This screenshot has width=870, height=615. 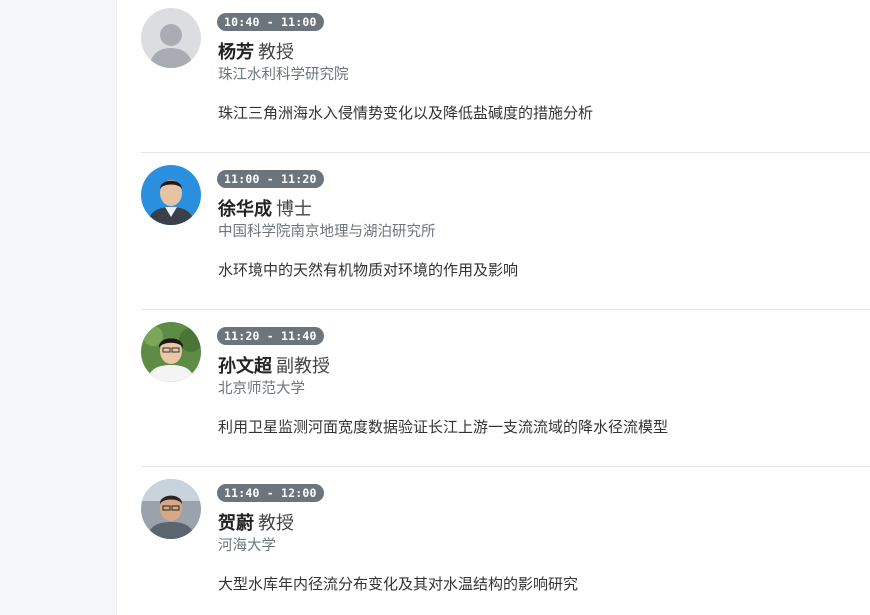 What do you see at coordinates (406, 113) in the screenshot?
I see `talk-topic: 珠江三角洲海水入侵情势变化以及降低盐碱度的措施分析` at bounding box center [406, 113].